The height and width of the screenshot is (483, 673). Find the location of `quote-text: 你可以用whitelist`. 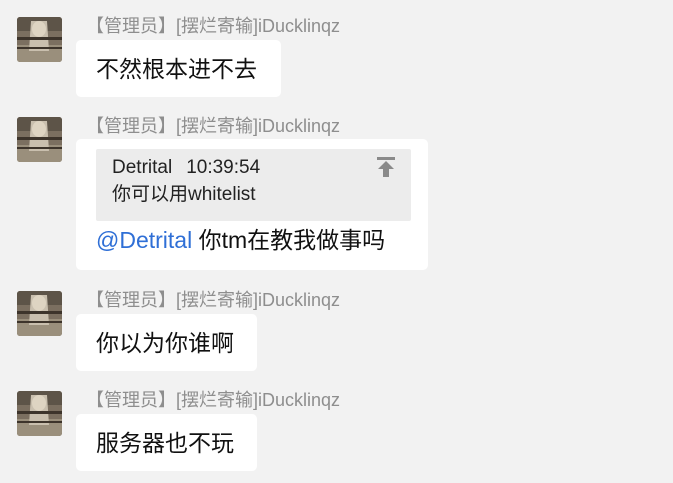

quote-text: 你可以用whitelist is located at coordinates (184, 194).